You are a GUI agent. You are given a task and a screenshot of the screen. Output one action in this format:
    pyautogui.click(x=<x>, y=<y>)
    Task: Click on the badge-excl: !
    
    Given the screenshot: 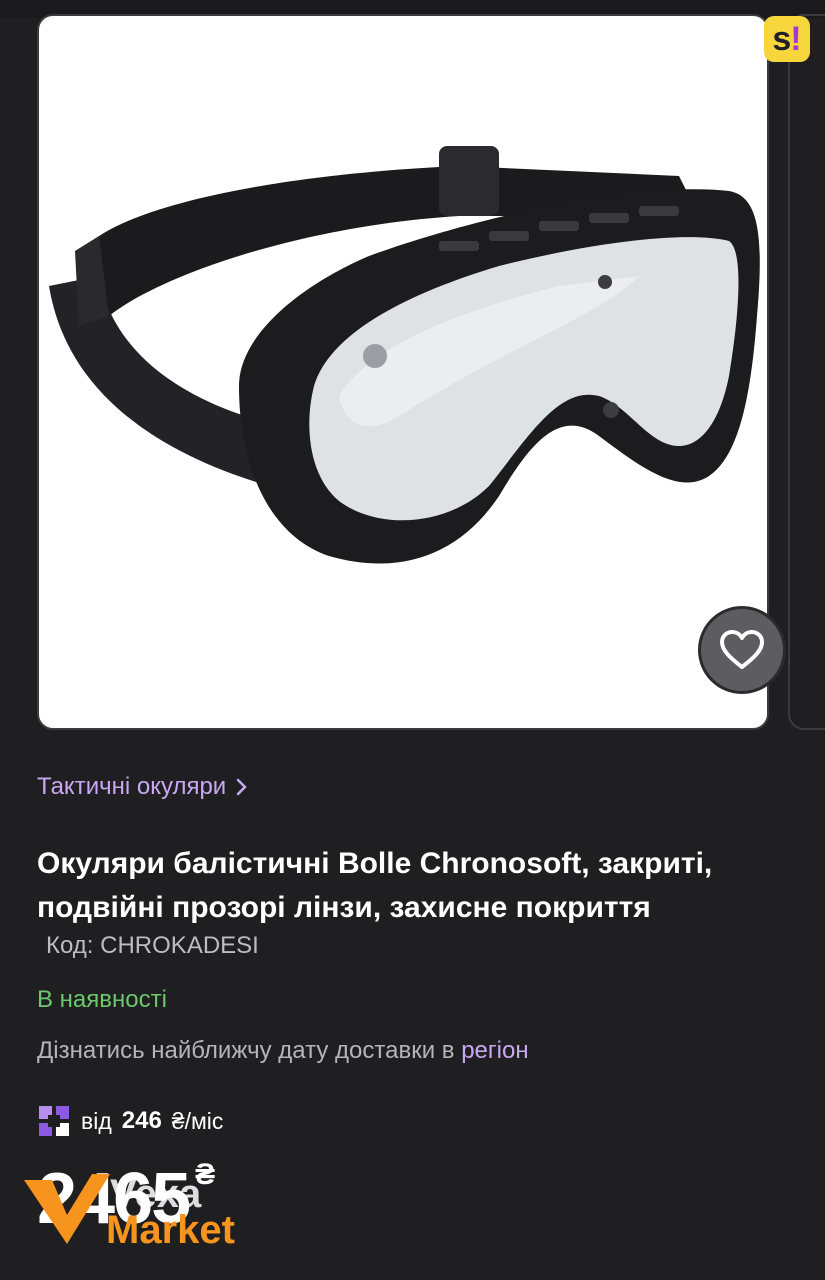 What is the action you would take?
    pyautogui.click(x=796, y=38)
    